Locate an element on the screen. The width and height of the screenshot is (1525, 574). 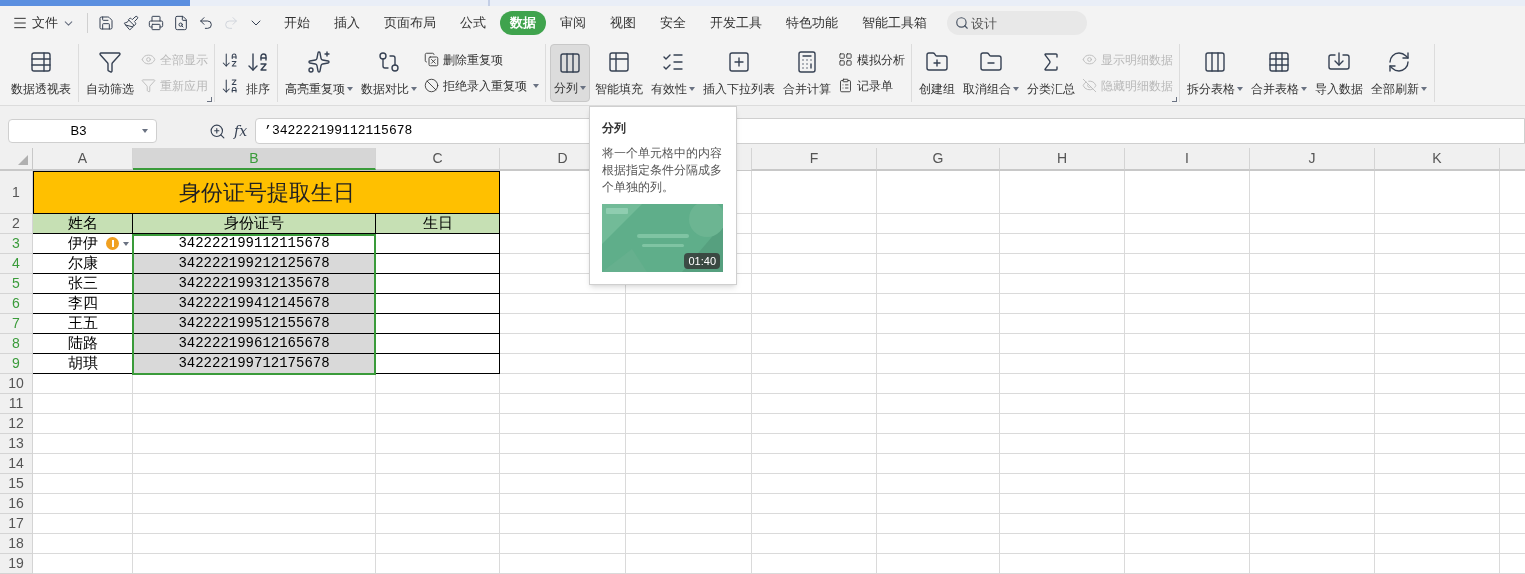
ribbon-button: 有效性 is located at coordinates (673, 72).